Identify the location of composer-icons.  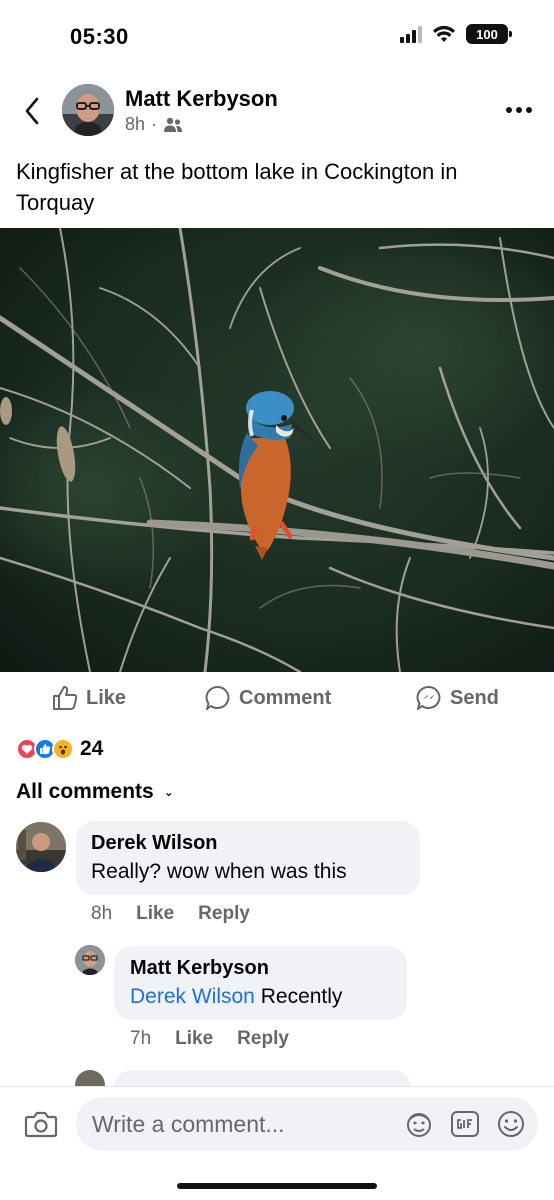
(465, 1124).